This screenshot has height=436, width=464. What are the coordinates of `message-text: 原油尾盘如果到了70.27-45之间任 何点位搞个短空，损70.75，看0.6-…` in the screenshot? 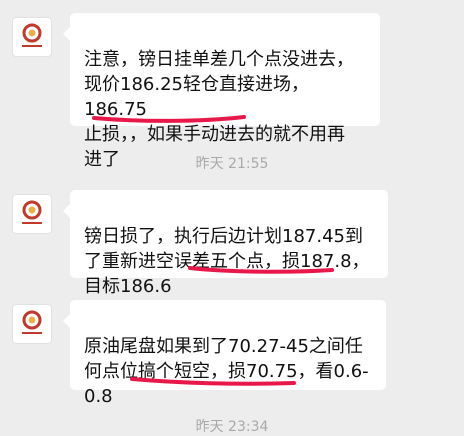 It's located at (226, 371).